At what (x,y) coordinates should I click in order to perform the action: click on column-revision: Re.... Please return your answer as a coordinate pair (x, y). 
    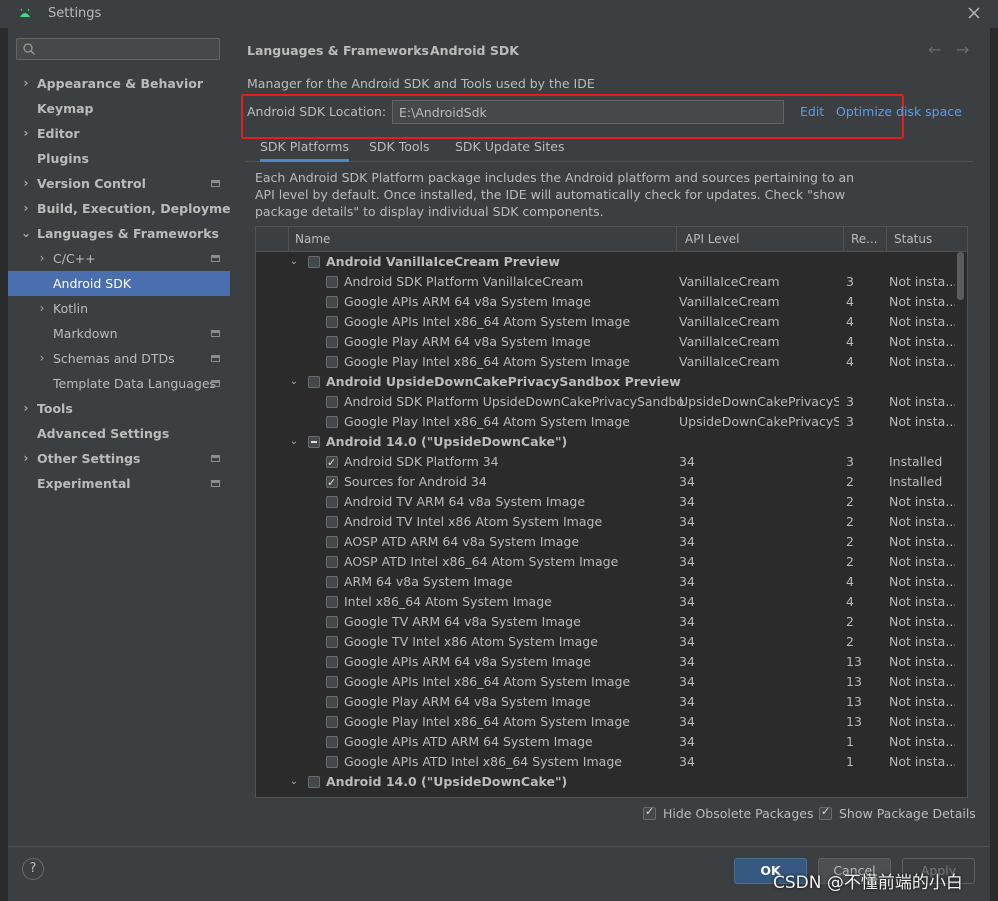
    Looking at the image, I should click on (864, 239).